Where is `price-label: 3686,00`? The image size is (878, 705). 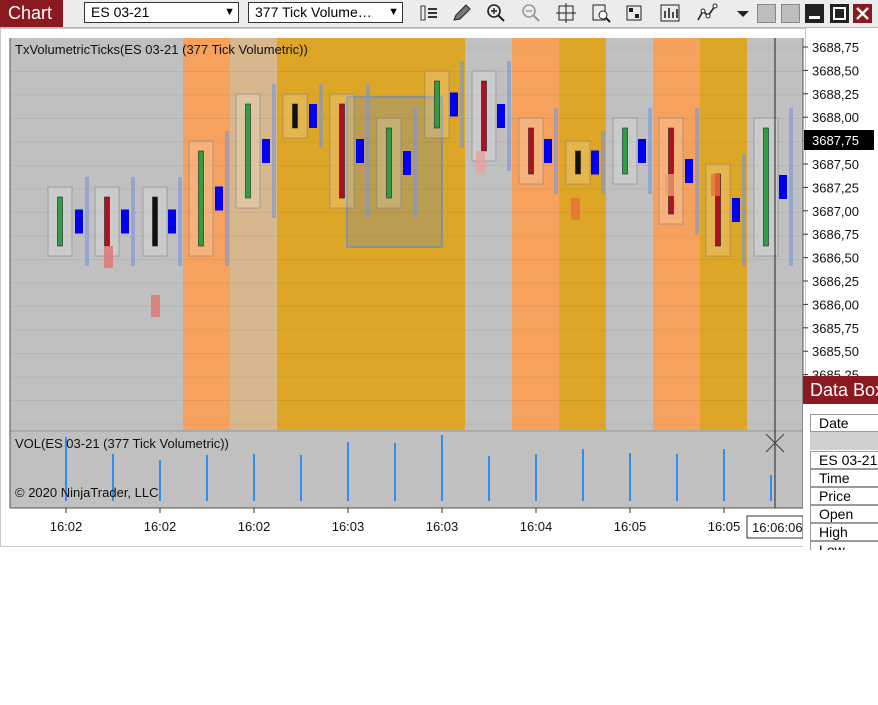
price-label: 3686,00 is located at coordinates (835, 304).